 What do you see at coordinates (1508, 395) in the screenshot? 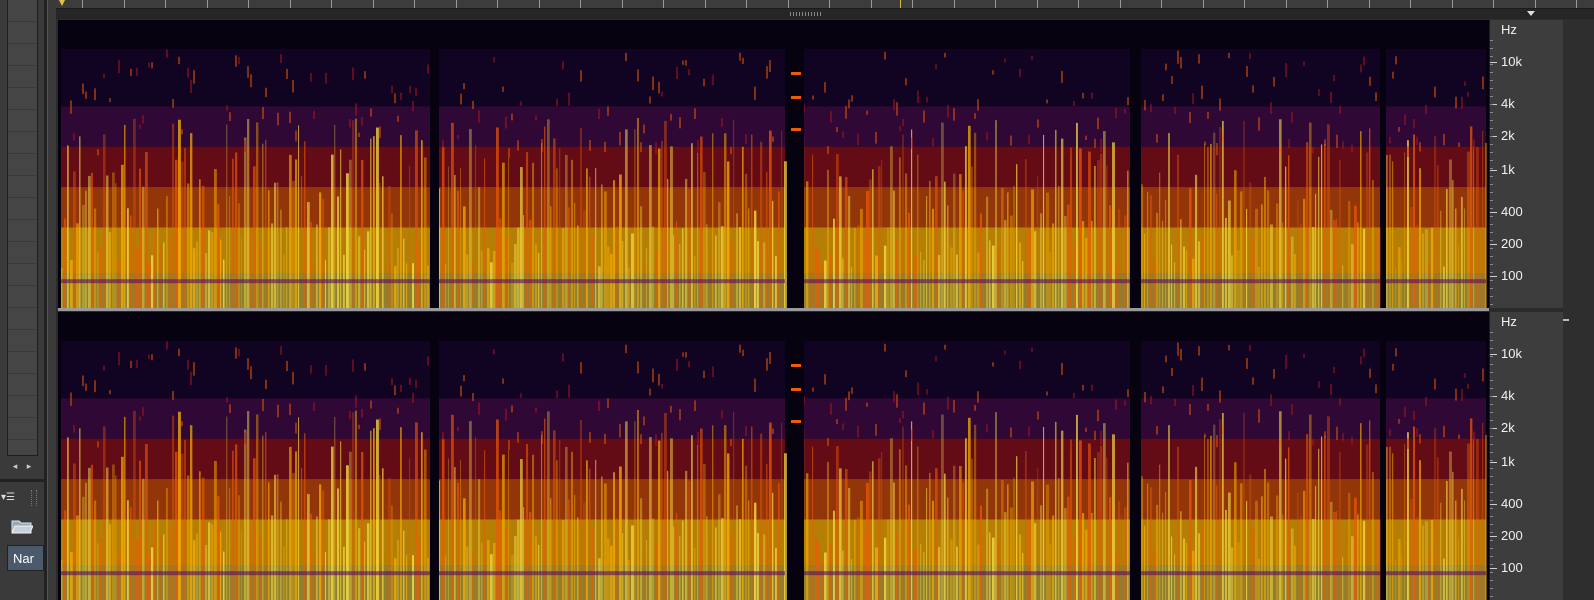
I see `frequency-tick-label: 4k` at bounding box center [1508, 395].